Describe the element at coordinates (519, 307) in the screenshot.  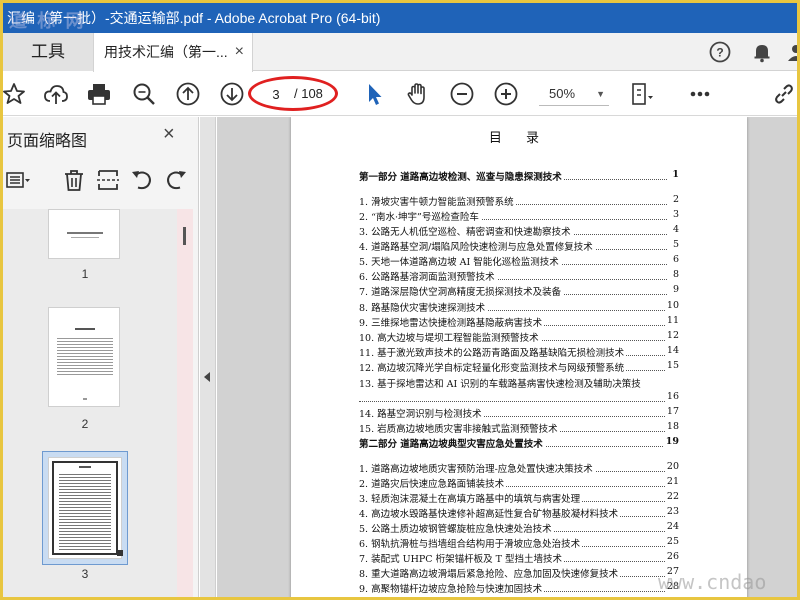
I see `toc-entry: 8. 路基隐伏灾害快速探测技术 10` at that location.